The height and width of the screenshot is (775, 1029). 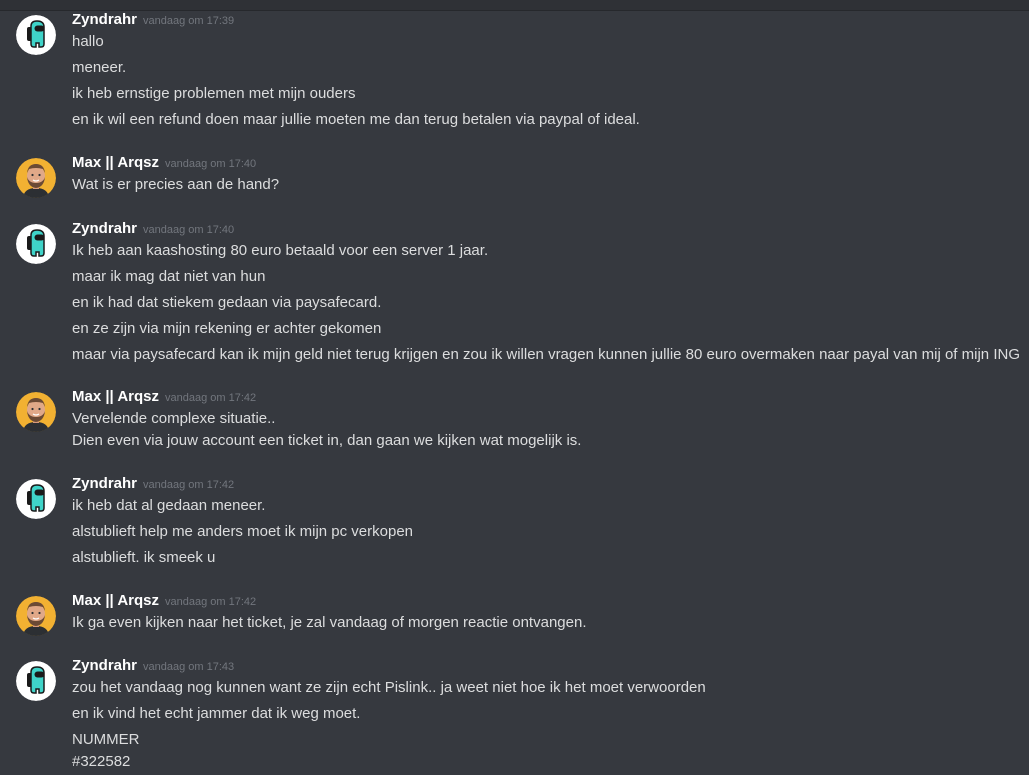 I want to click on message-header: Zyndrahr vandaag om 17:43, so click(x=153, y=666).